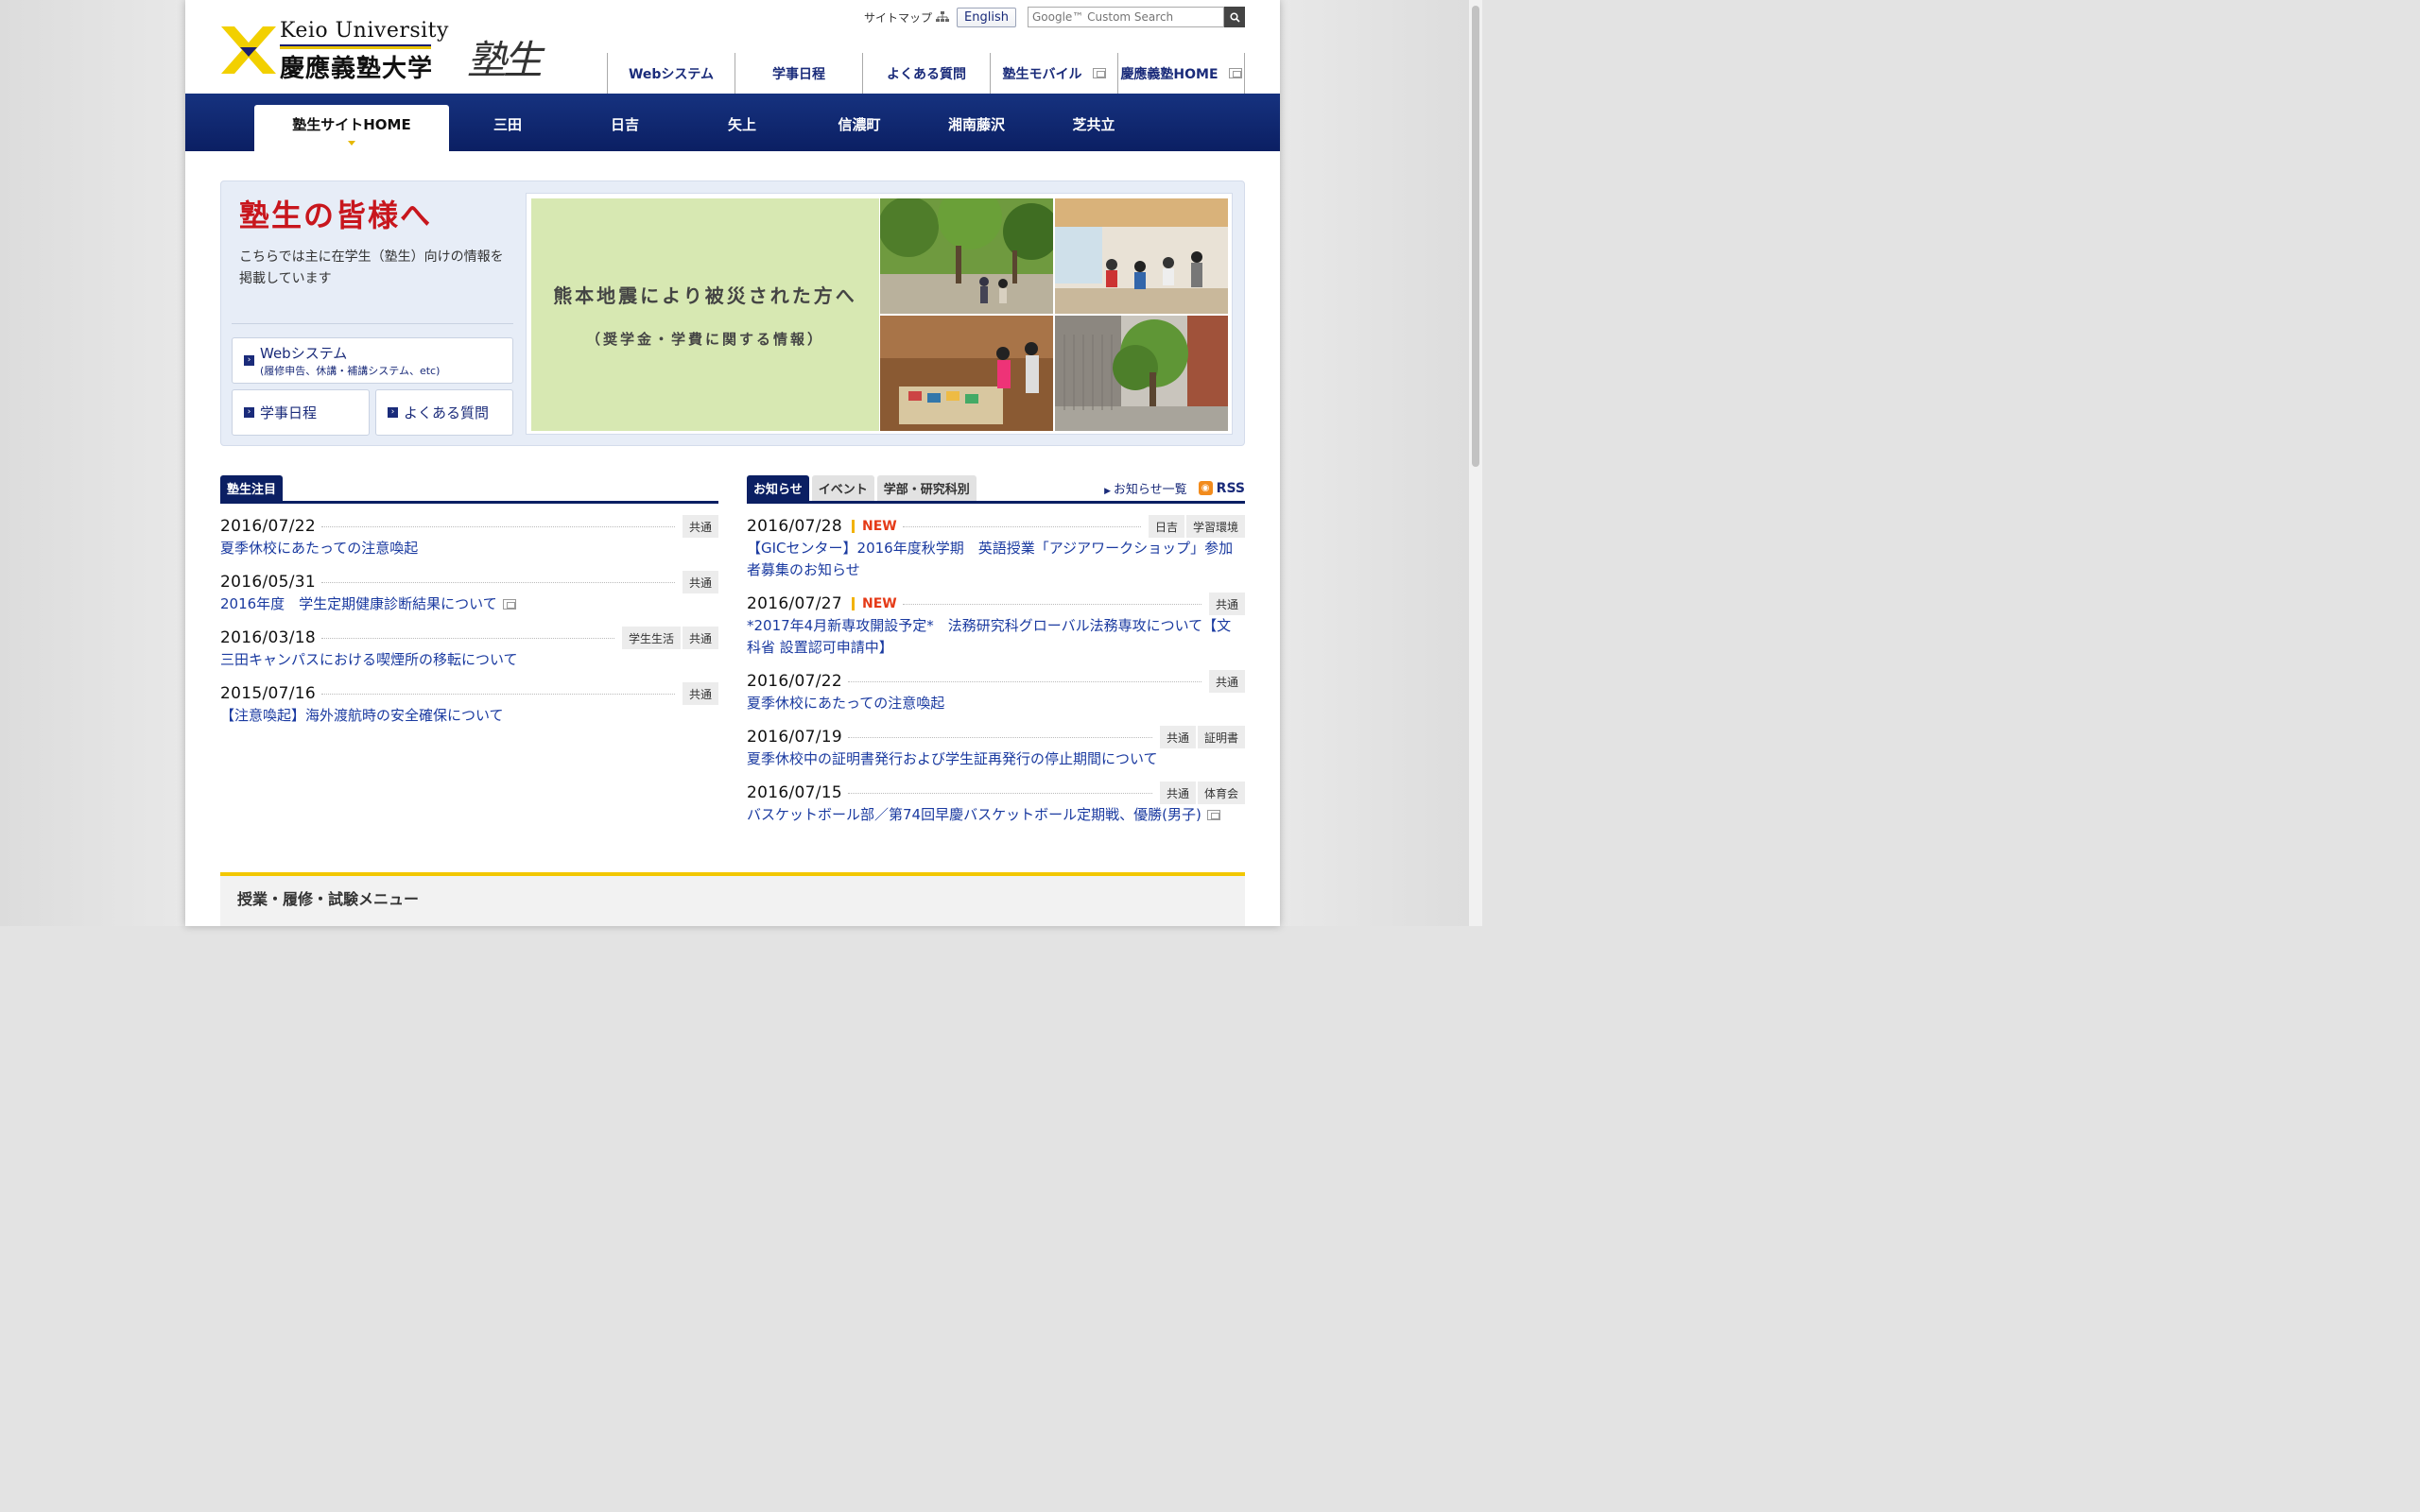 The height and width of the screenshot is (1512, 2420). Describe the element at coordinates (704, 339) in the screenshot. I see `banner-subtitle: （奨学金・学費に関する情報）` at that location.